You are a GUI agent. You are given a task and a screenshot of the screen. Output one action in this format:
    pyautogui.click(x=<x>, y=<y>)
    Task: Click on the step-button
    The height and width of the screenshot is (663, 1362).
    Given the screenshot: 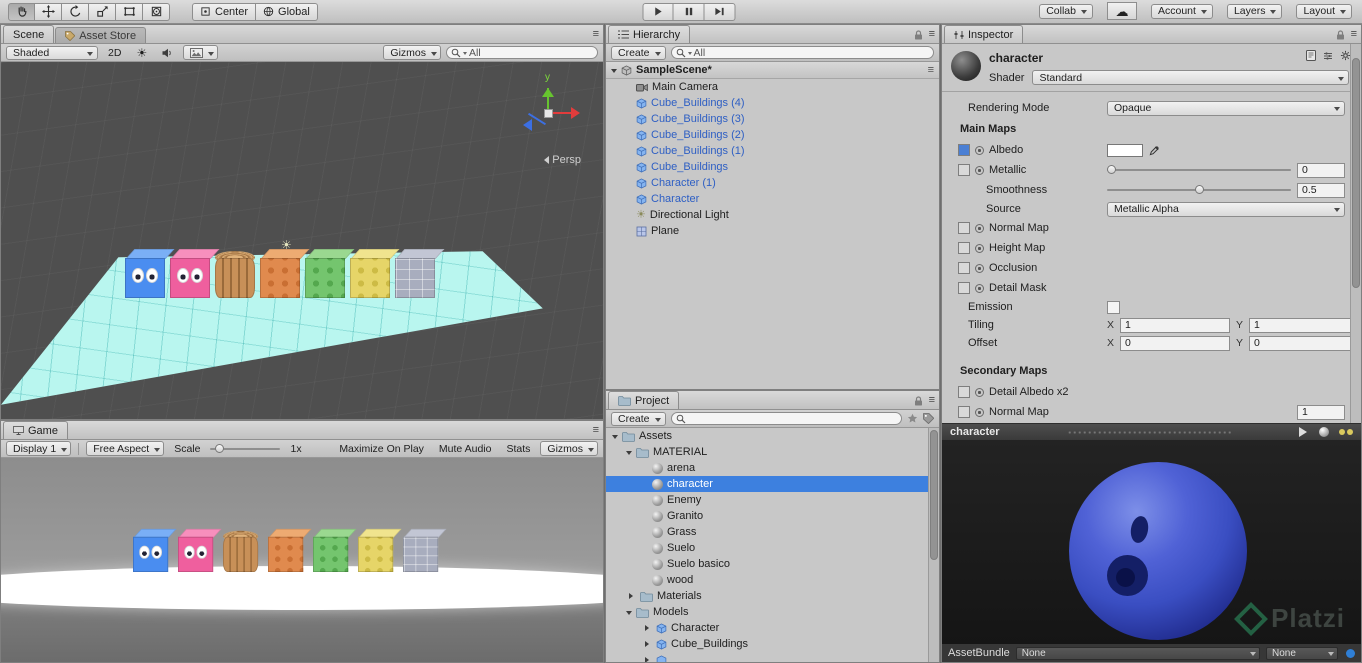 What is the action you would take?
    pyautogui.click(x=720, y=11)
    